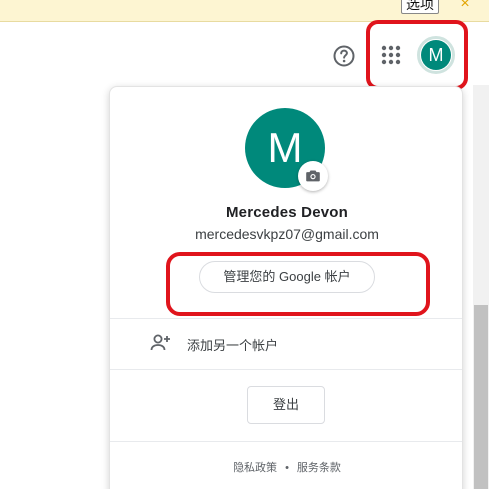 This screenshot has height=489, width=489. What do you see at coordinates (287, 212) in the screenshot?
I see `account-name: Mercedes Devon` at bounding box center [287, 212].